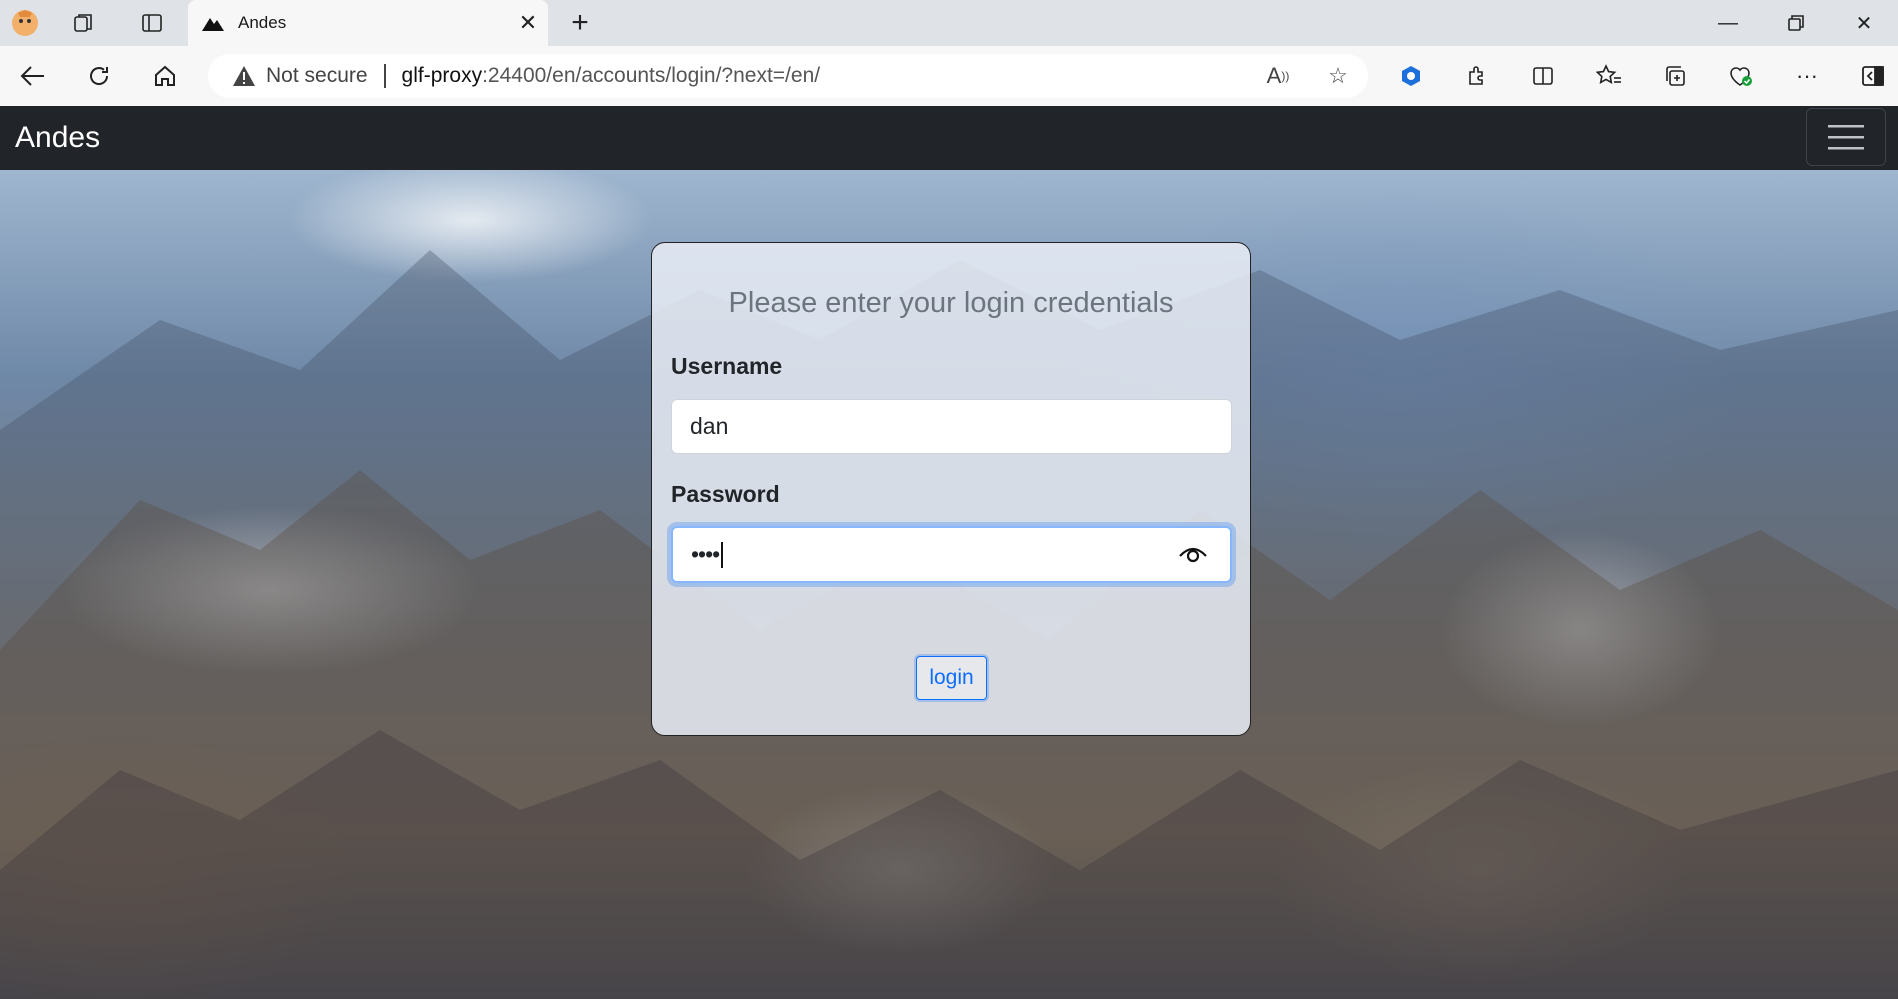 The width and height of the screenshot is (1898, 999). What do you see at coordinates (1609, 76) in the screenshot?
I see `favorites-icon` at bounding box center [1609, 76].